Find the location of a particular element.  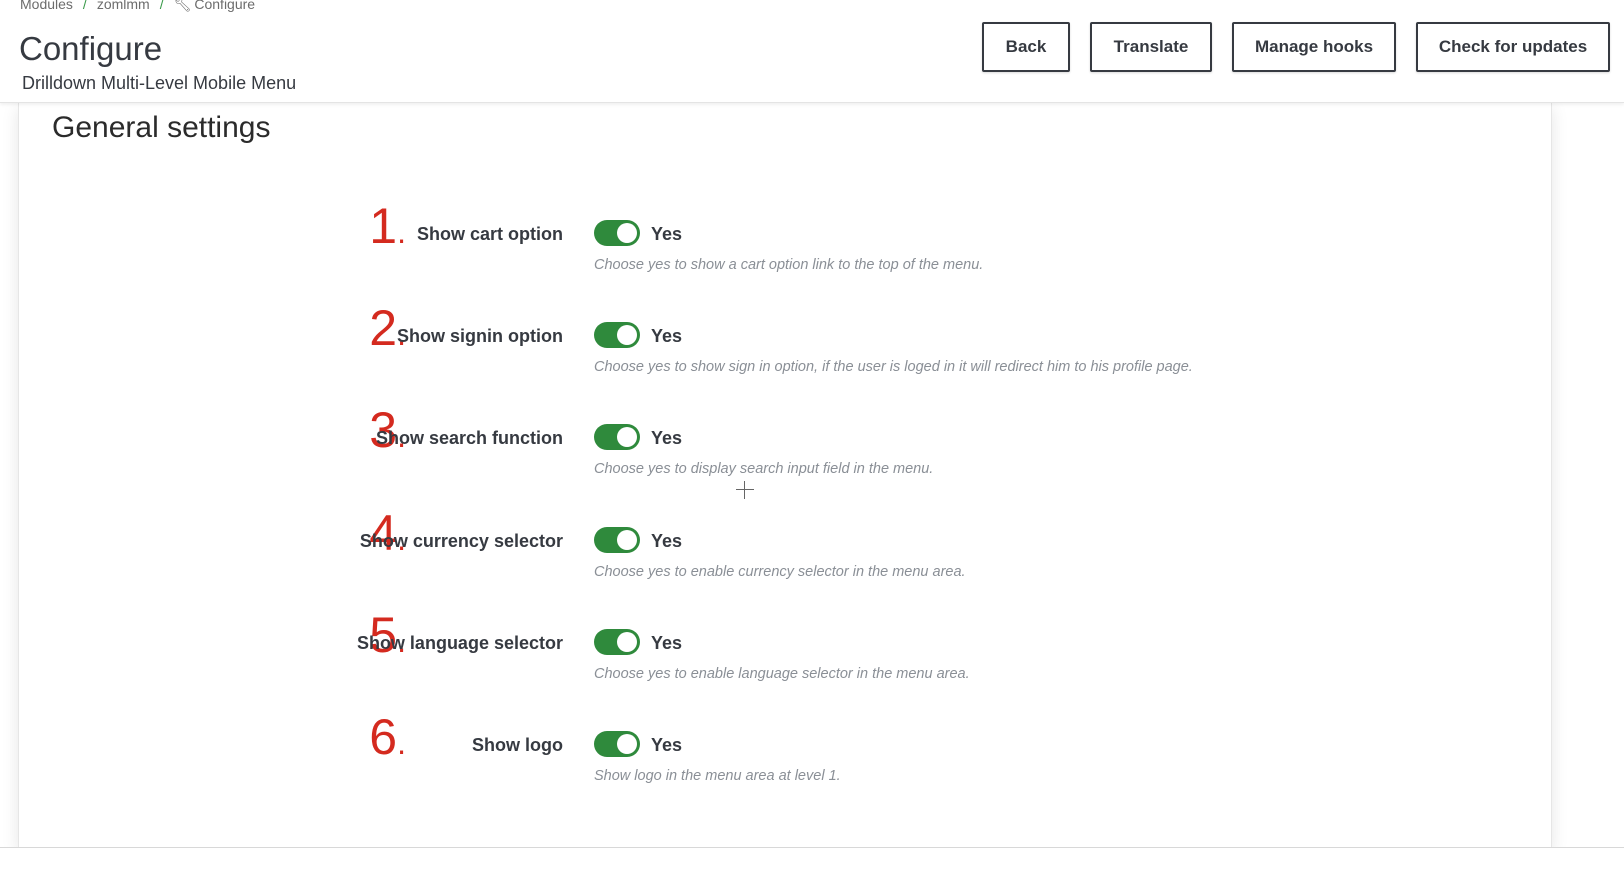

show-signin-toggle is located at coordinates (617, 335).